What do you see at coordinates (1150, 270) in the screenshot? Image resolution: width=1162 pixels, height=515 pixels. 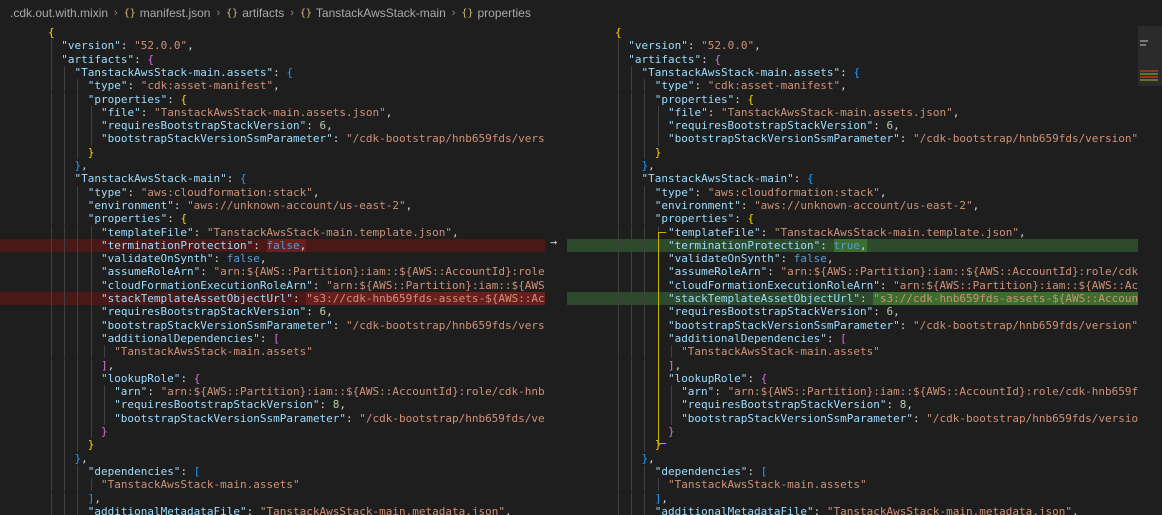 I see `overview-ruler` at bounding box center [1150, 270].